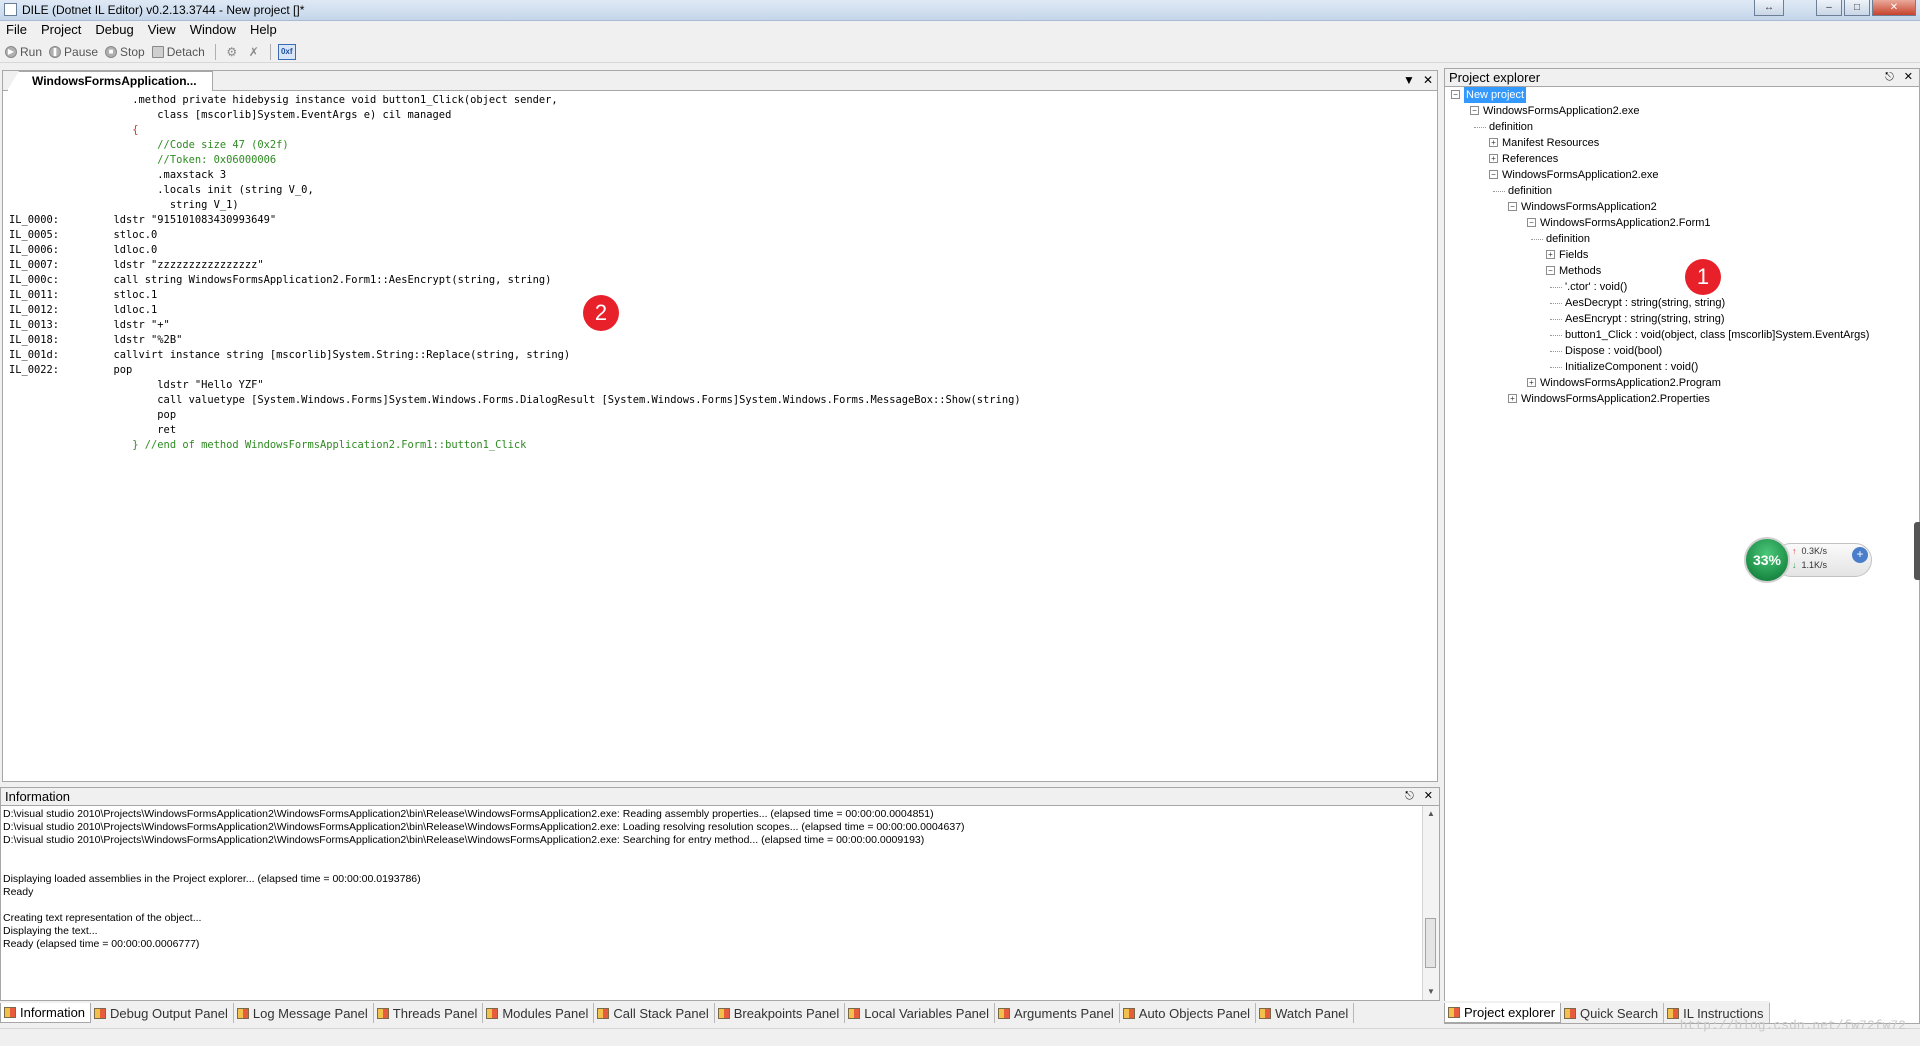  I want to click on detach-process-icon: ✗, so click(254, 52).